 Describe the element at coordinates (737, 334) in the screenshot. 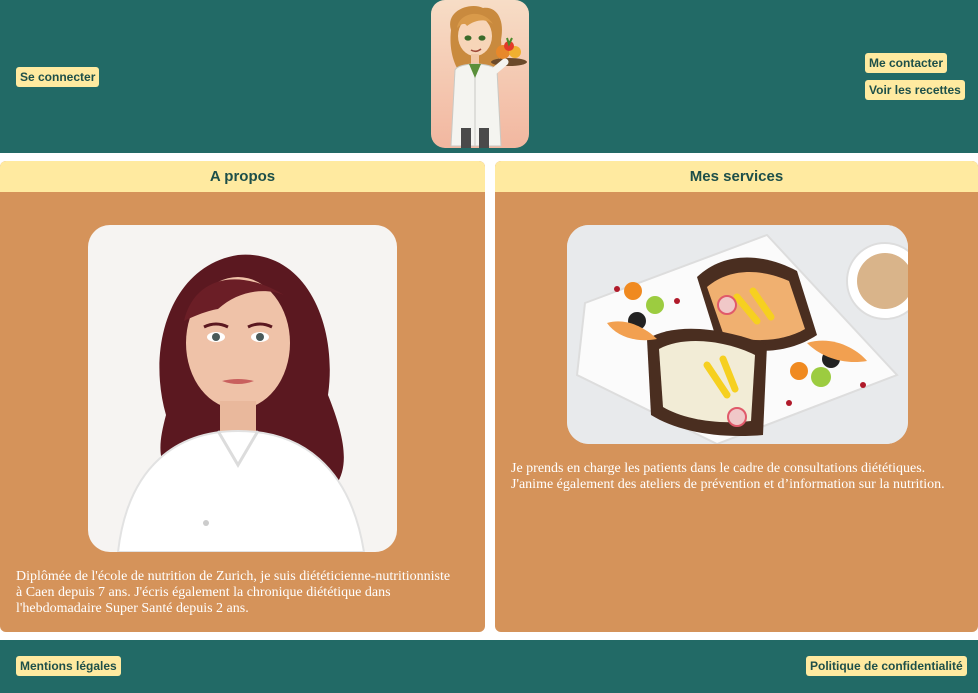

I see `food-plate-photo` at that location.